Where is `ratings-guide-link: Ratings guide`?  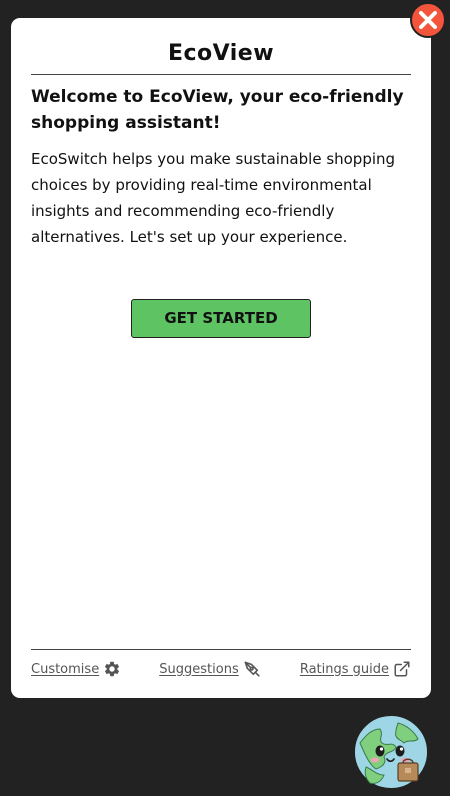
ratings-guide-link: Ratings guide is located at coordinates (355, 669).